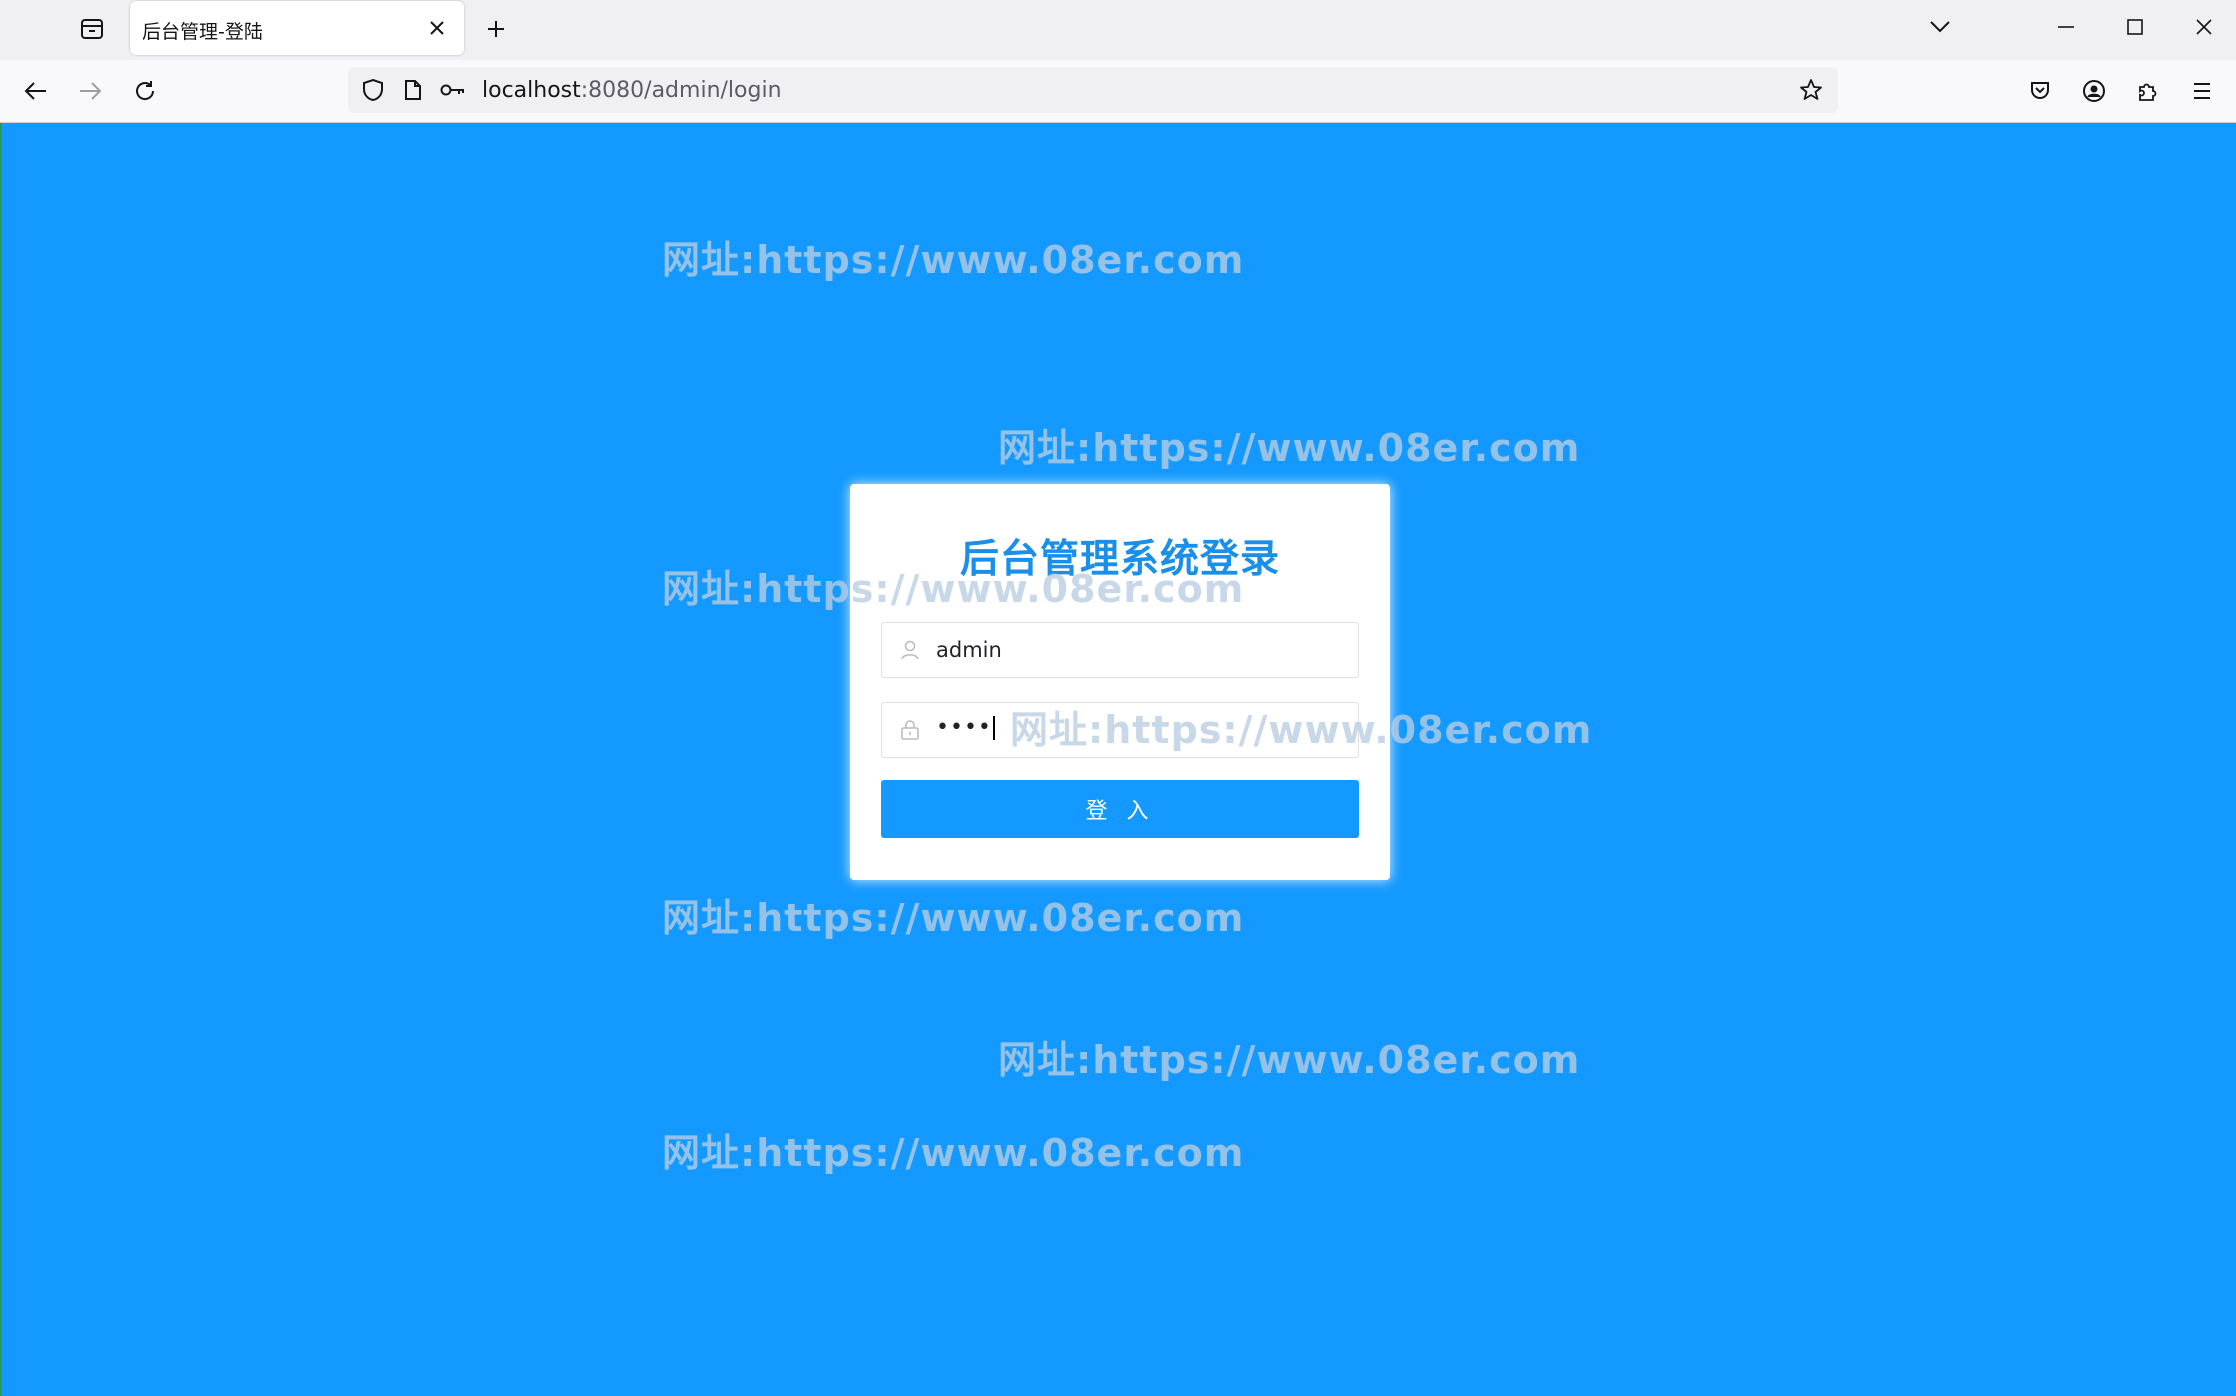  Describe the element at coordinates (1940, 27) in the screenshot. I see `chevron-down-icon` at that location.